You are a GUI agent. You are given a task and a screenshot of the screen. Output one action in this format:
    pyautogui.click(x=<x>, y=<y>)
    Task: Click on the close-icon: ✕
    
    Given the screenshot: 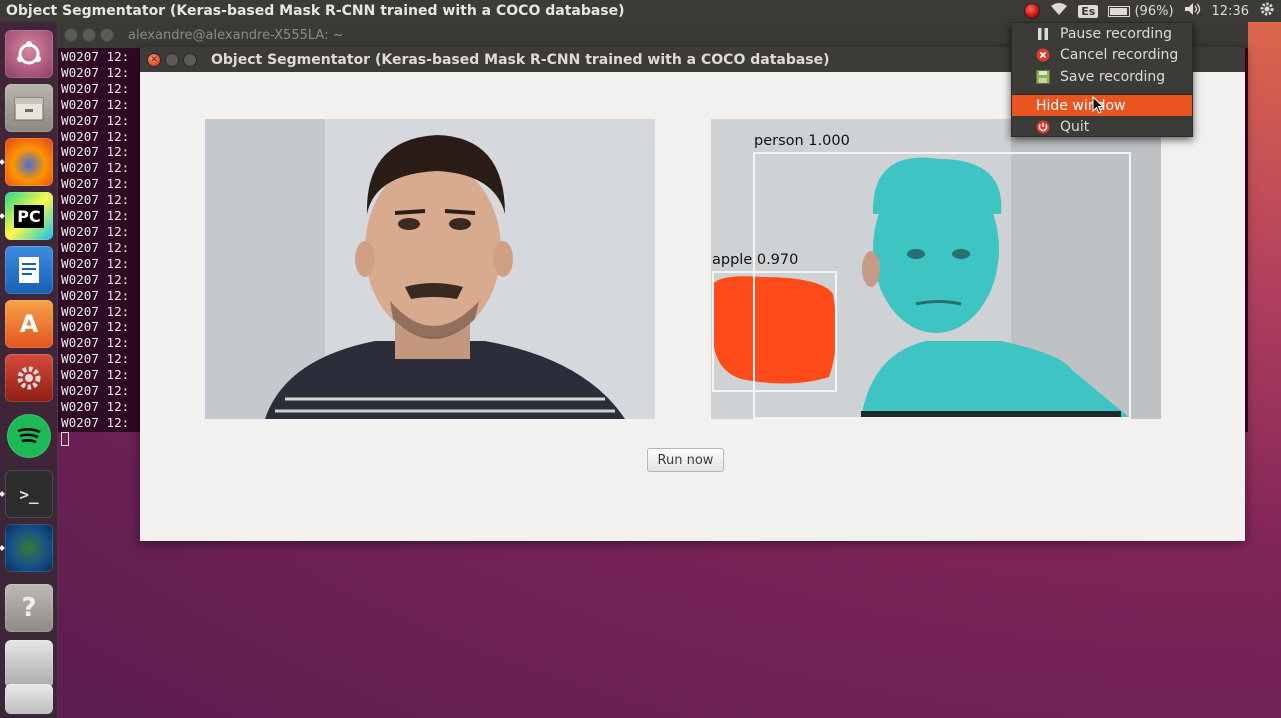 What is the action you would take?
    pyautogui.click(x=154, y=59)
    